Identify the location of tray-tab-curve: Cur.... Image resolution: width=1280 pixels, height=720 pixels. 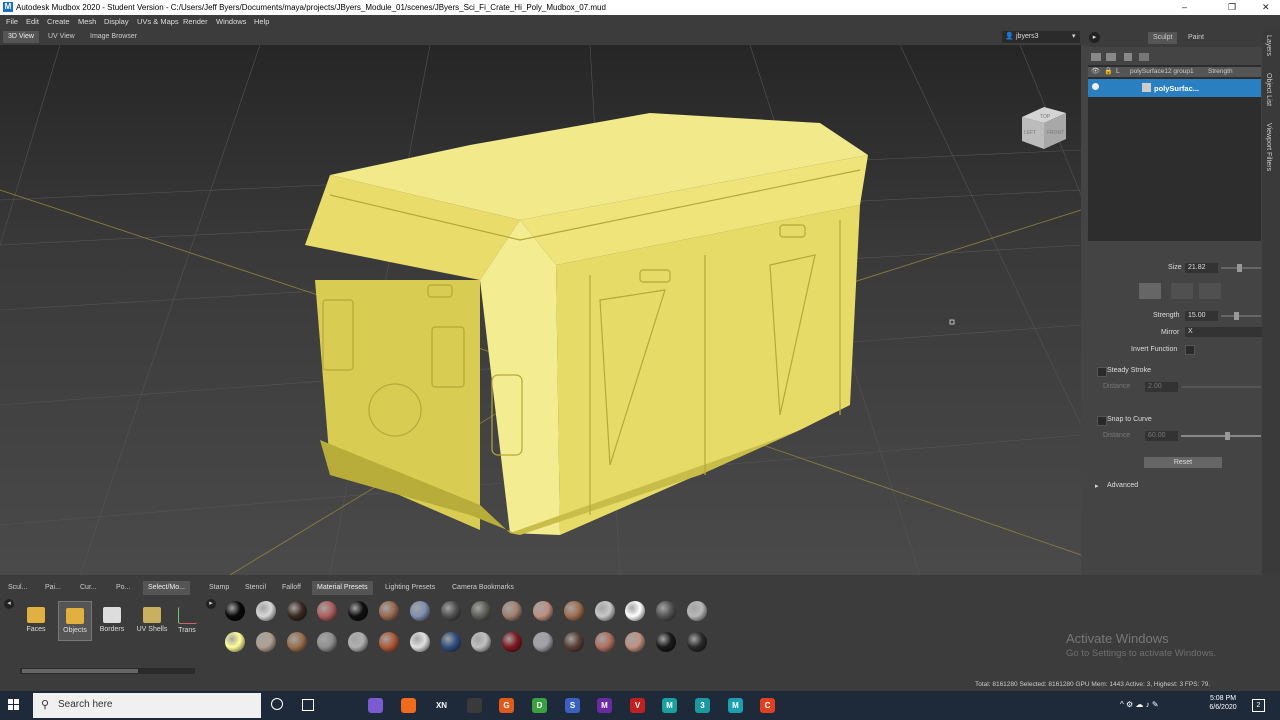
(88, 588).